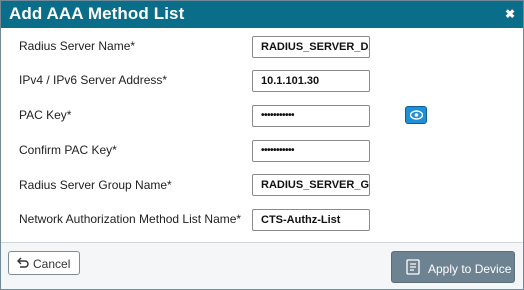  I want to click on server-address-label: IPv4 / IPv6 Server Address*, so click(93, 80).